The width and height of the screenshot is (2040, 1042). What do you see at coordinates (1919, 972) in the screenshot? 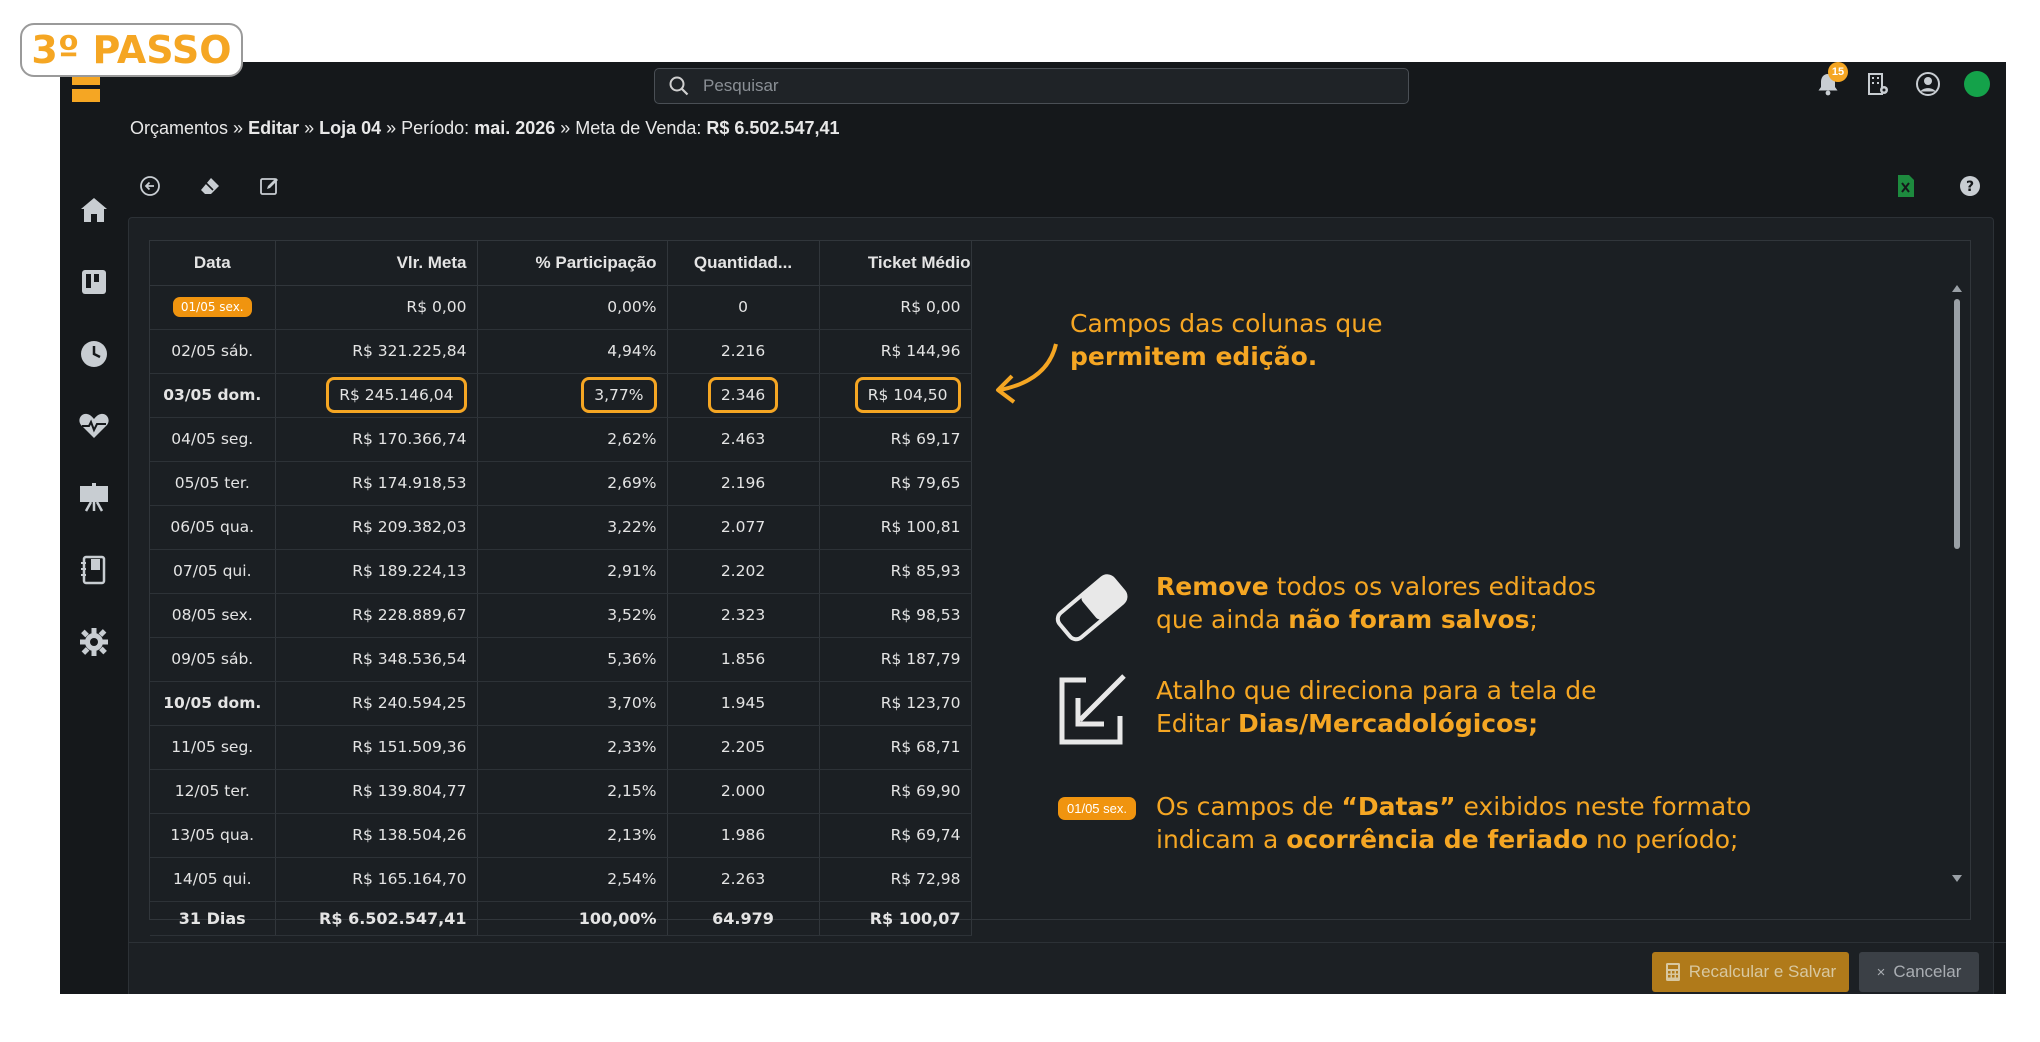
I see `cancel-button: × Cancelar` at bounding box center [1919, 972].